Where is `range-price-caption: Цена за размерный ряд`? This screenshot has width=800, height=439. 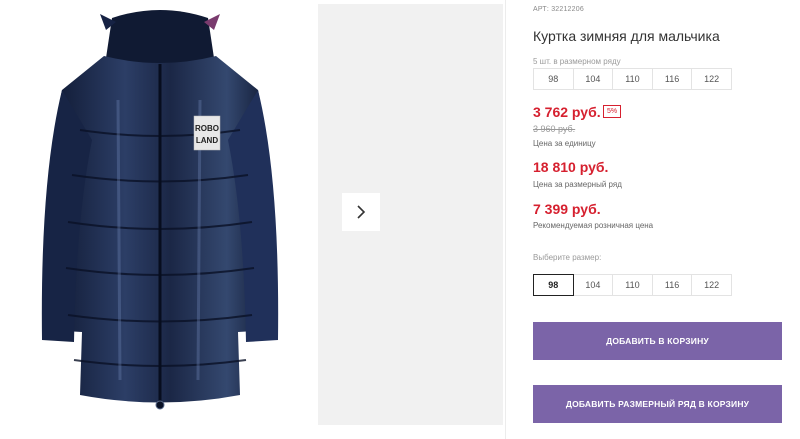
range-price-caption: Цена за размерный ряд is located at coordinates (577, 184).